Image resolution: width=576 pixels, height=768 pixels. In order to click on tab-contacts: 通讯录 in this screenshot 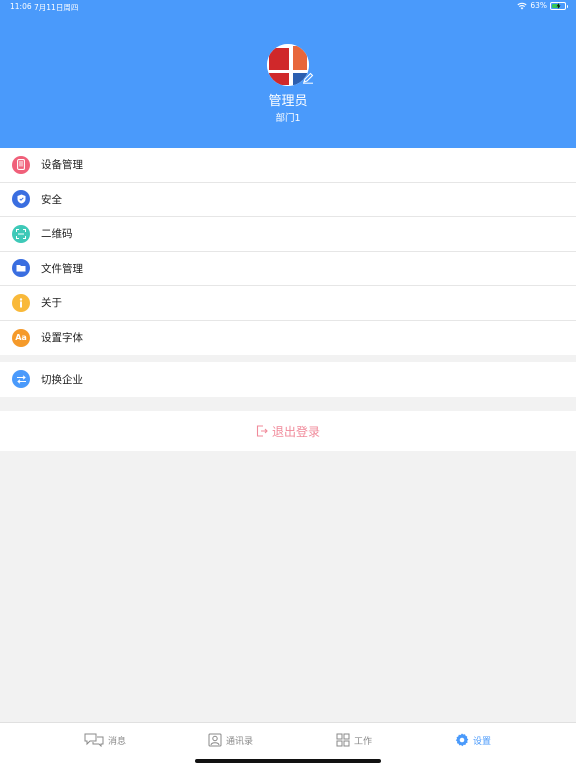, I will do `click(230, 740)`.